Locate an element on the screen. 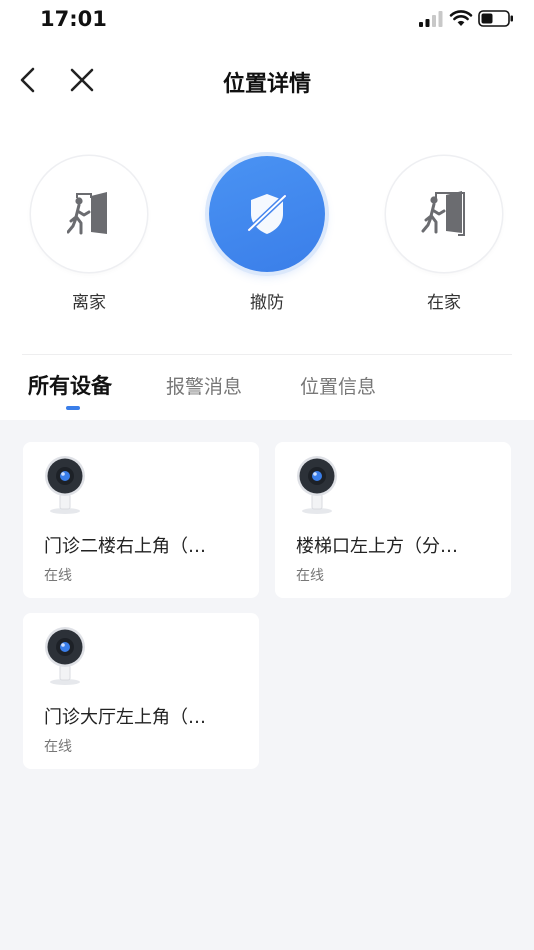 This screenshot has width=534, height=950. mode-away-circle is located at coordinates (89, 214).